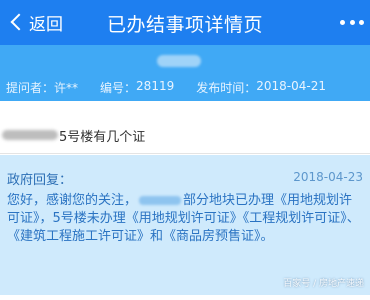 This screenshot has width=370, height=300. Describe the element at coordinates (185, 153) in the screenshot. I see `divider` at that location.